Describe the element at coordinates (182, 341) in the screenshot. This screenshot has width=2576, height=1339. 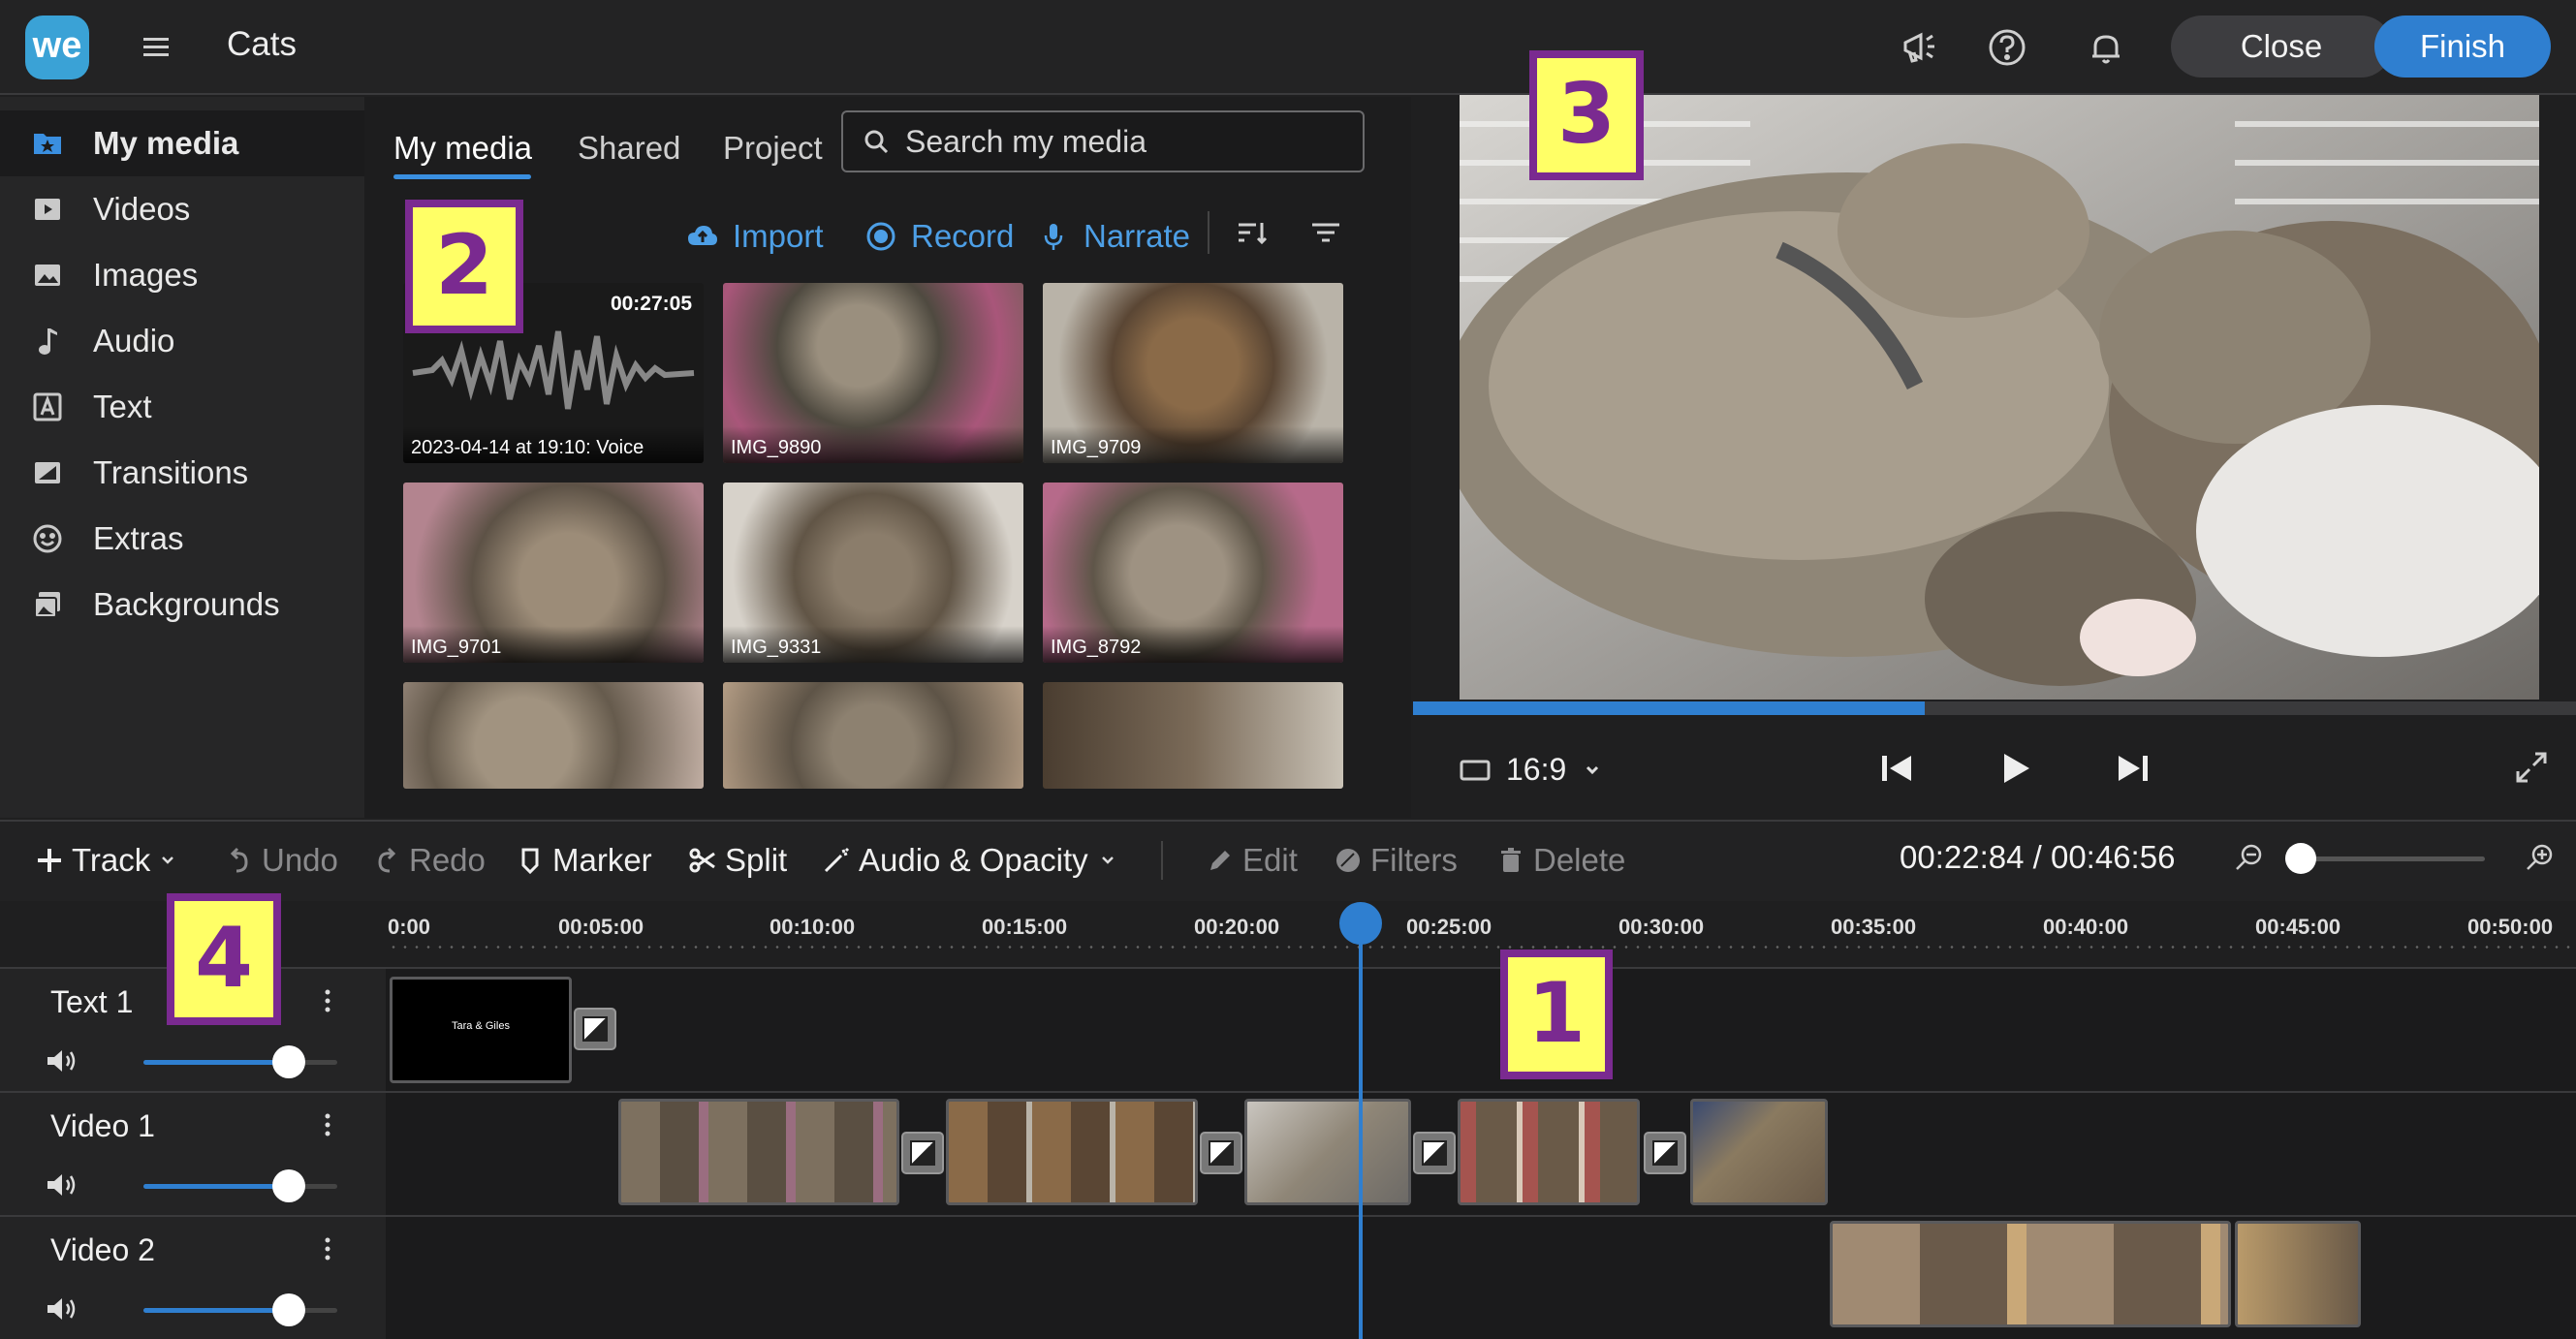
I see `sidebar-item-audio: Audio` at that location.